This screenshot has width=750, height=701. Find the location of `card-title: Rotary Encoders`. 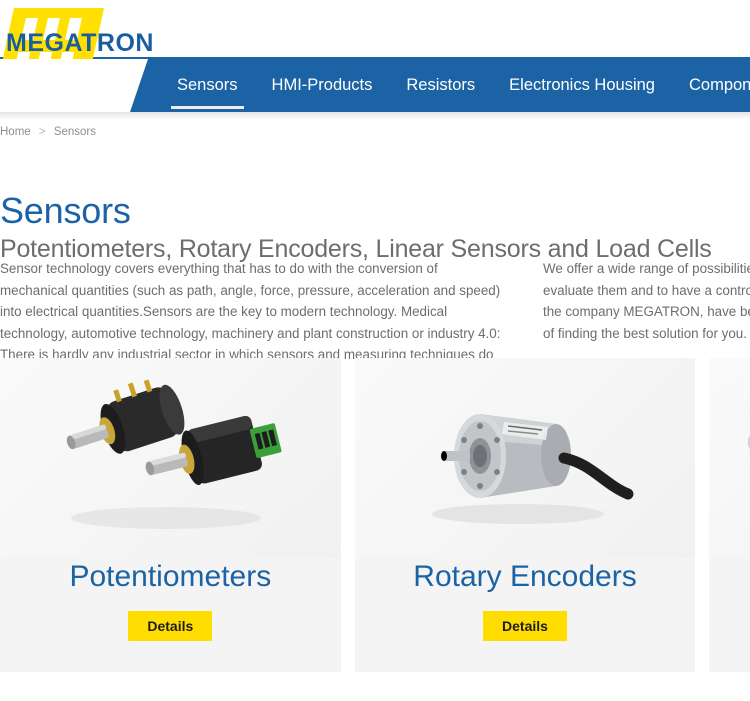

card-title: Rotary Encoders is located at coordinates (525, 576).